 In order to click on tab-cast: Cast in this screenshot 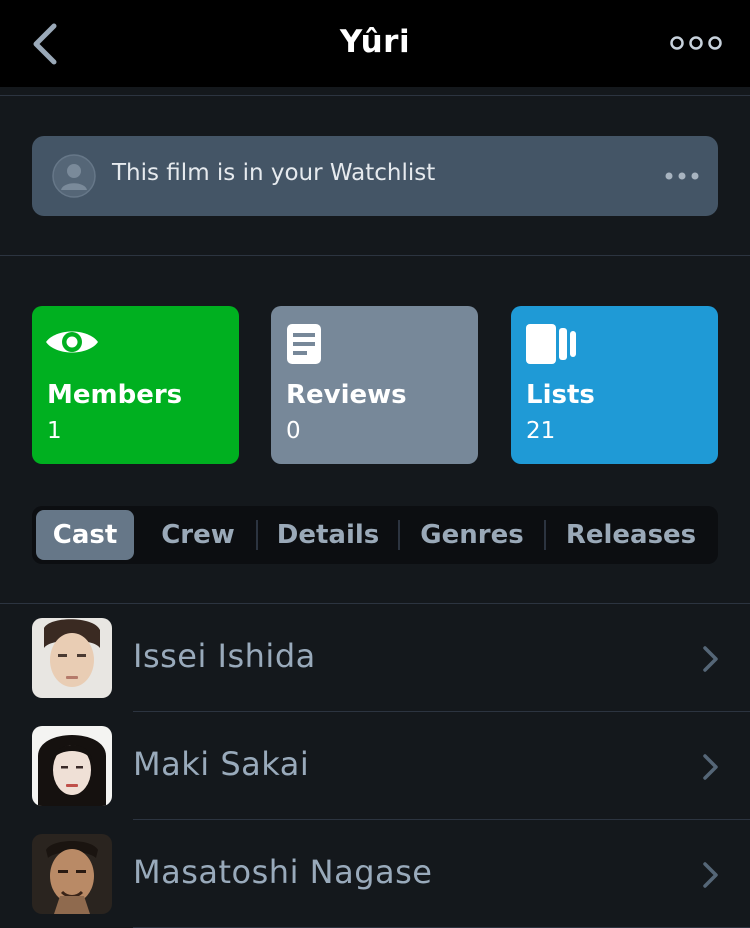, I will do `click(85, 535)`.